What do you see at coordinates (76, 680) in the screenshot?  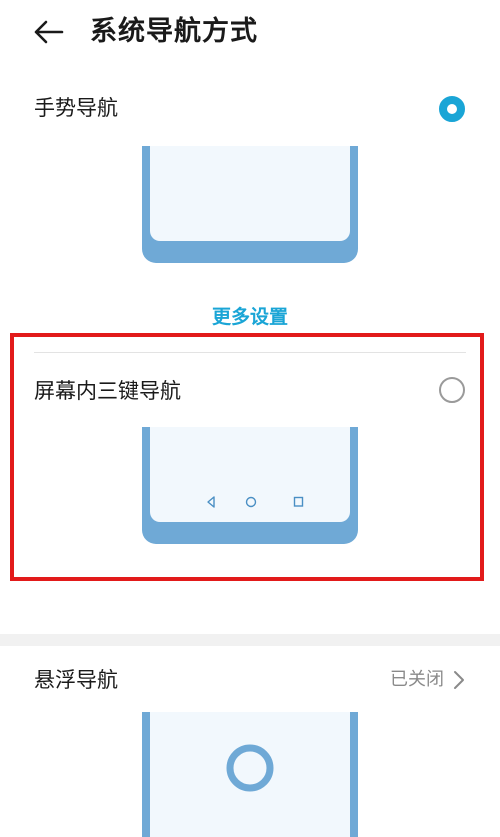 I see `floating-nav-label: 悬浮导航` at bounding box center [76, 680].